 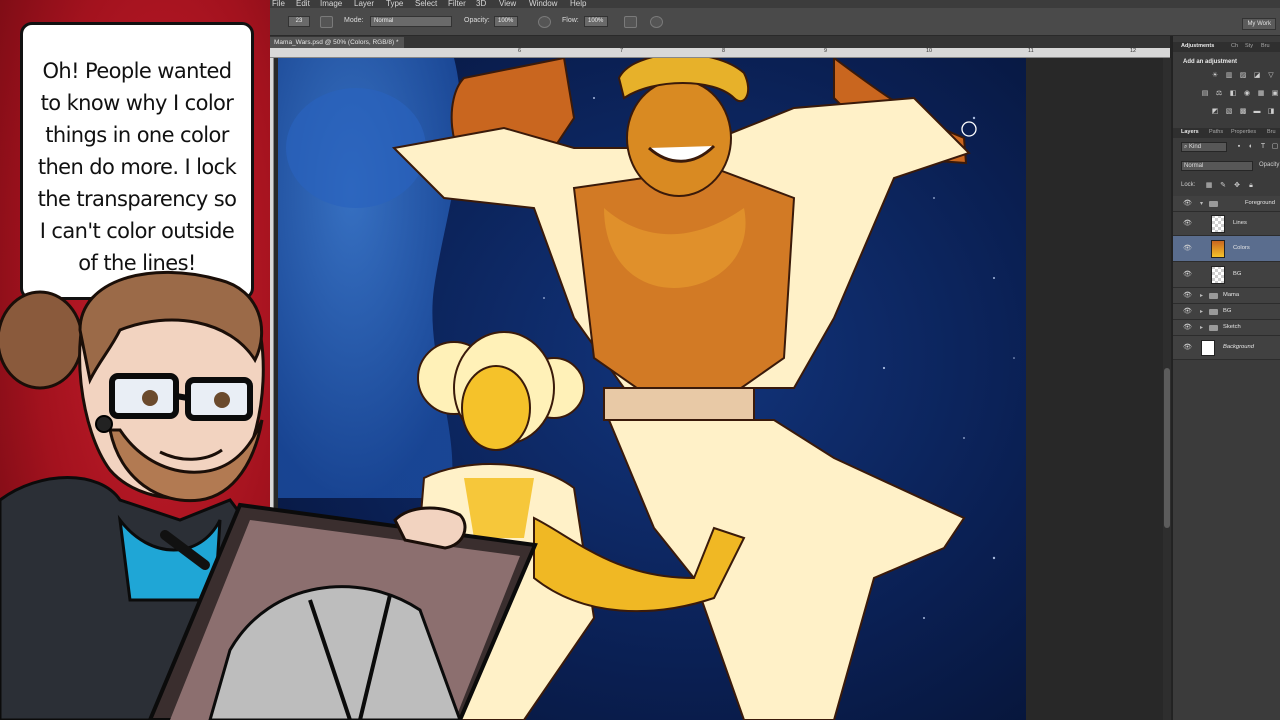 I want to click on layer-row: 👁︎ Lines, so click(x=1226, y=224).